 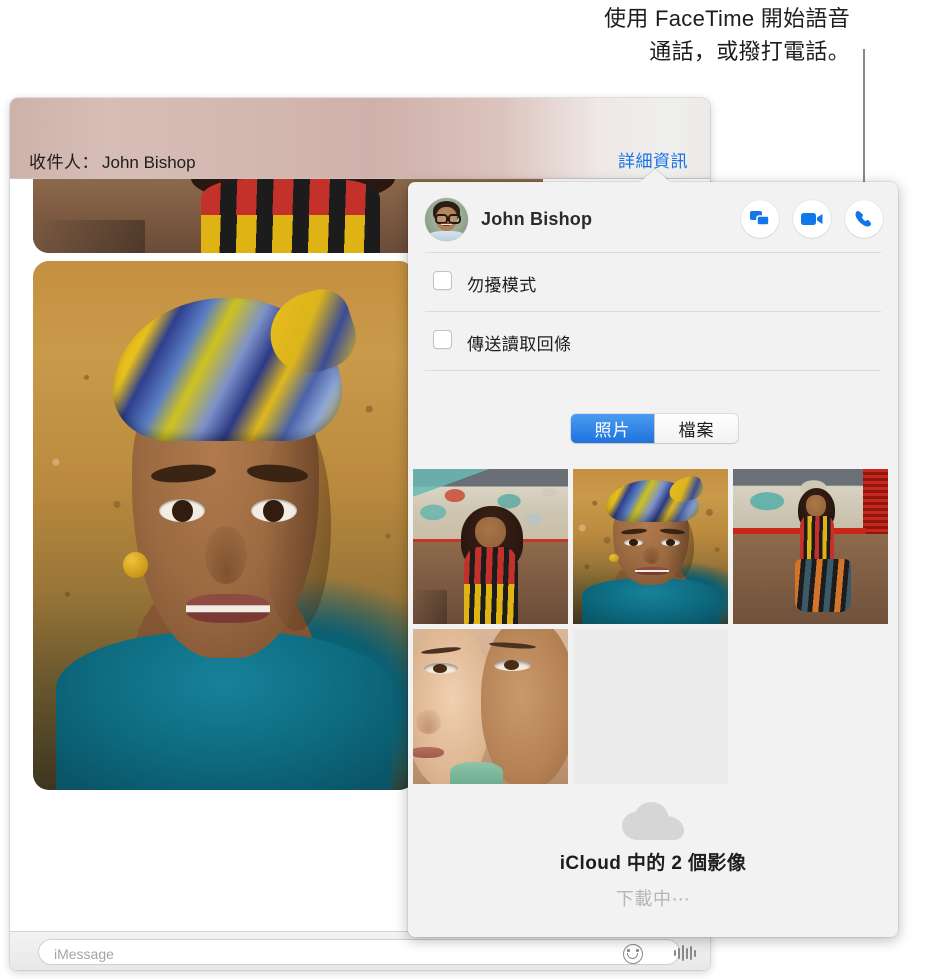 I want to click on popover-arrow, so click(x=655, y=175).